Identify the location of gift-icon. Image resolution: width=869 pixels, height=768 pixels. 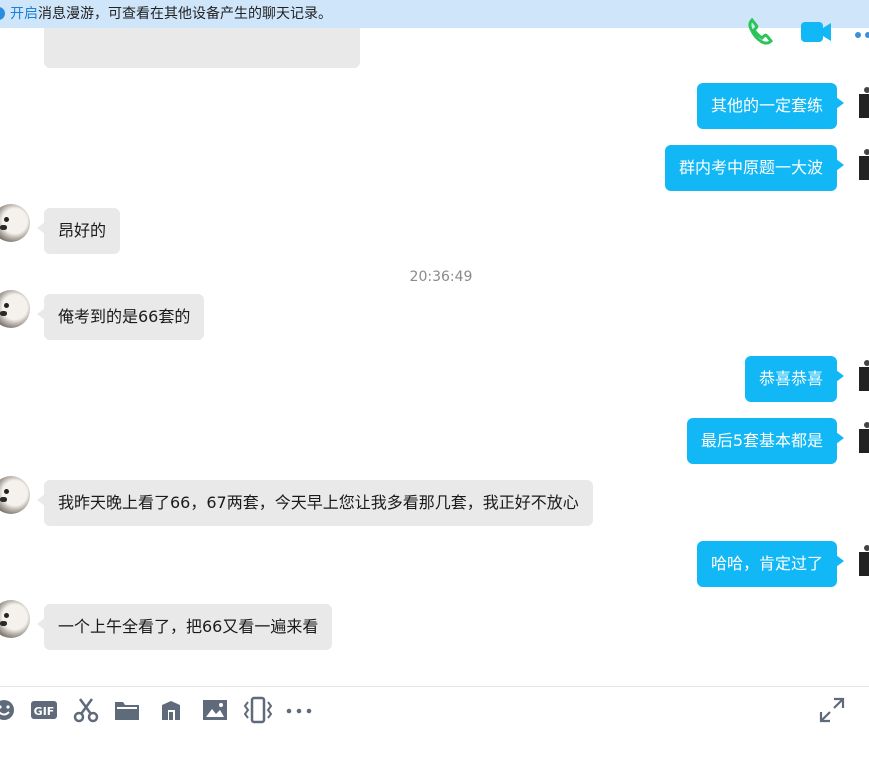
(171, 710).